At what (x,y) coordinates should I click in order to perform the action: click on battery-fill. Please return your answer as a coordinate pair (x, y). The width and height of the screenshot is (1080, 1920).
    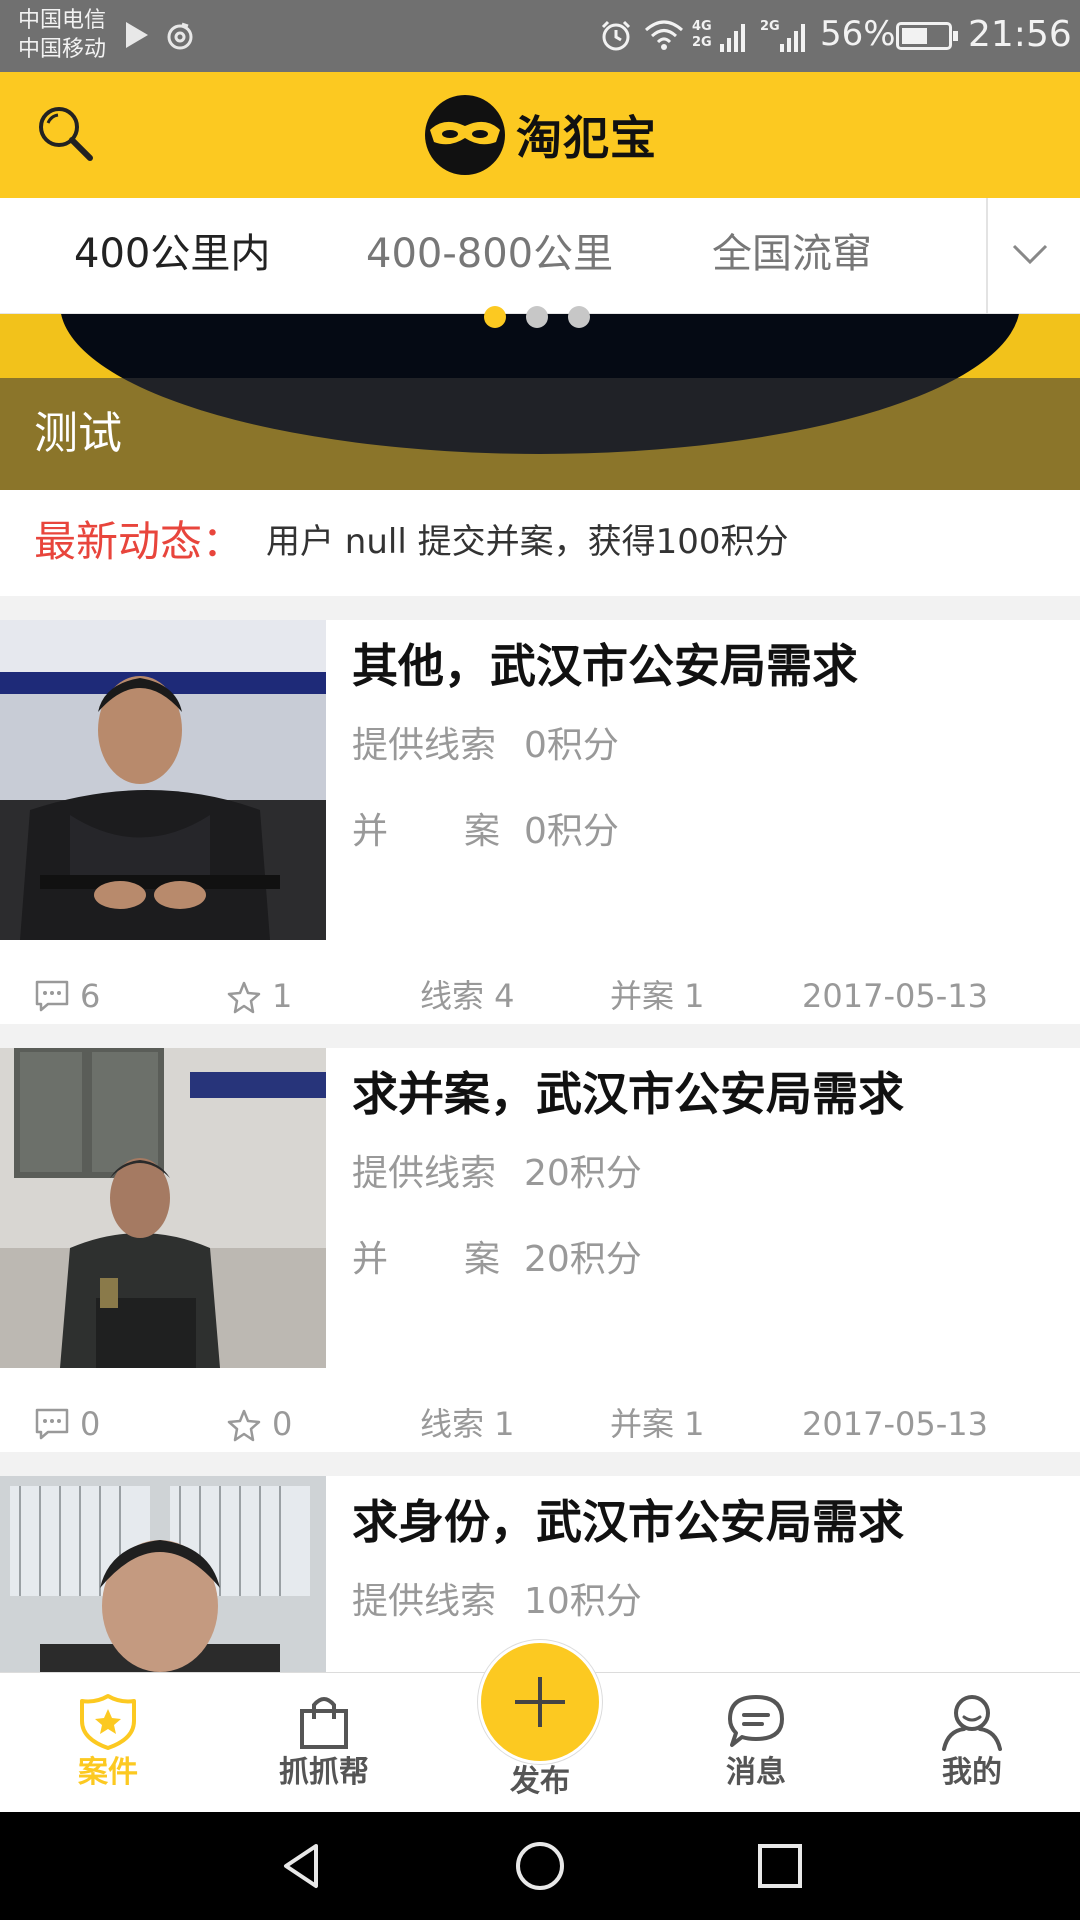
    Looking at the image, I should click on (914, 36).